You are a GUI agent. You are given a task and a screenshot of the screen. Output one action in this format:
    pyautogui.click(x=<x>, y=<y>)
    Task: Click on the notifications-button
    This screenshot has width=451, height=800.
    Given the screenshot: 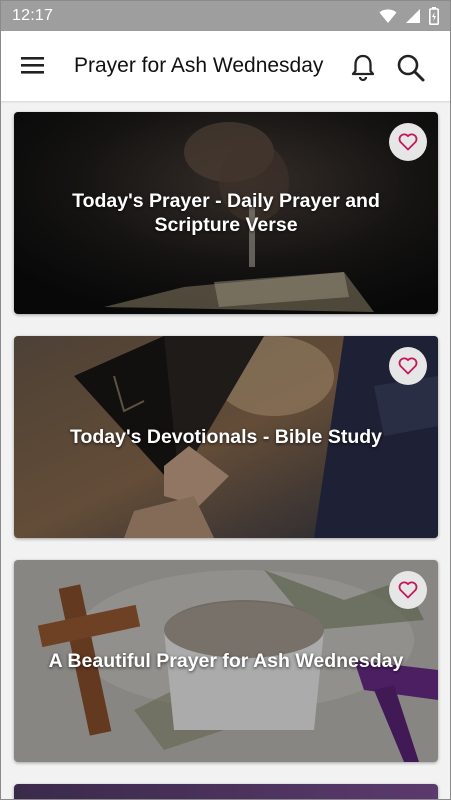 What is the action you would take?
    pyautogui.click(x=363, y=67)
    